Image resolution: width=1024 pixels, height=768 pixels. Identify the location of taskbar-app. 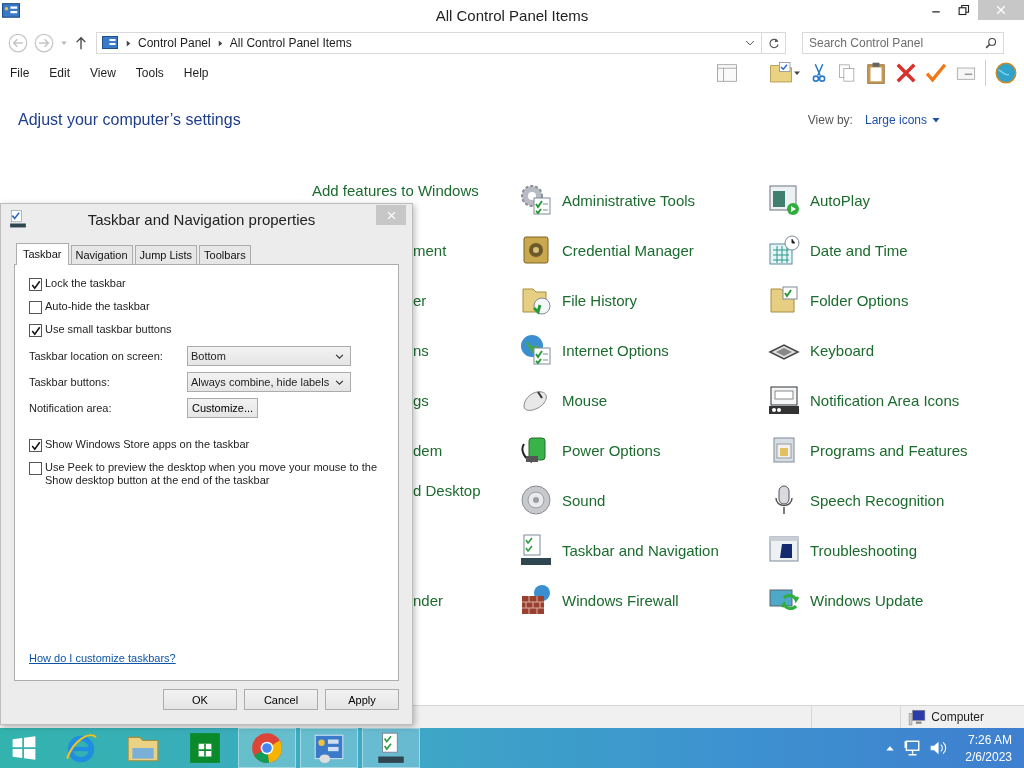
(391, 748).